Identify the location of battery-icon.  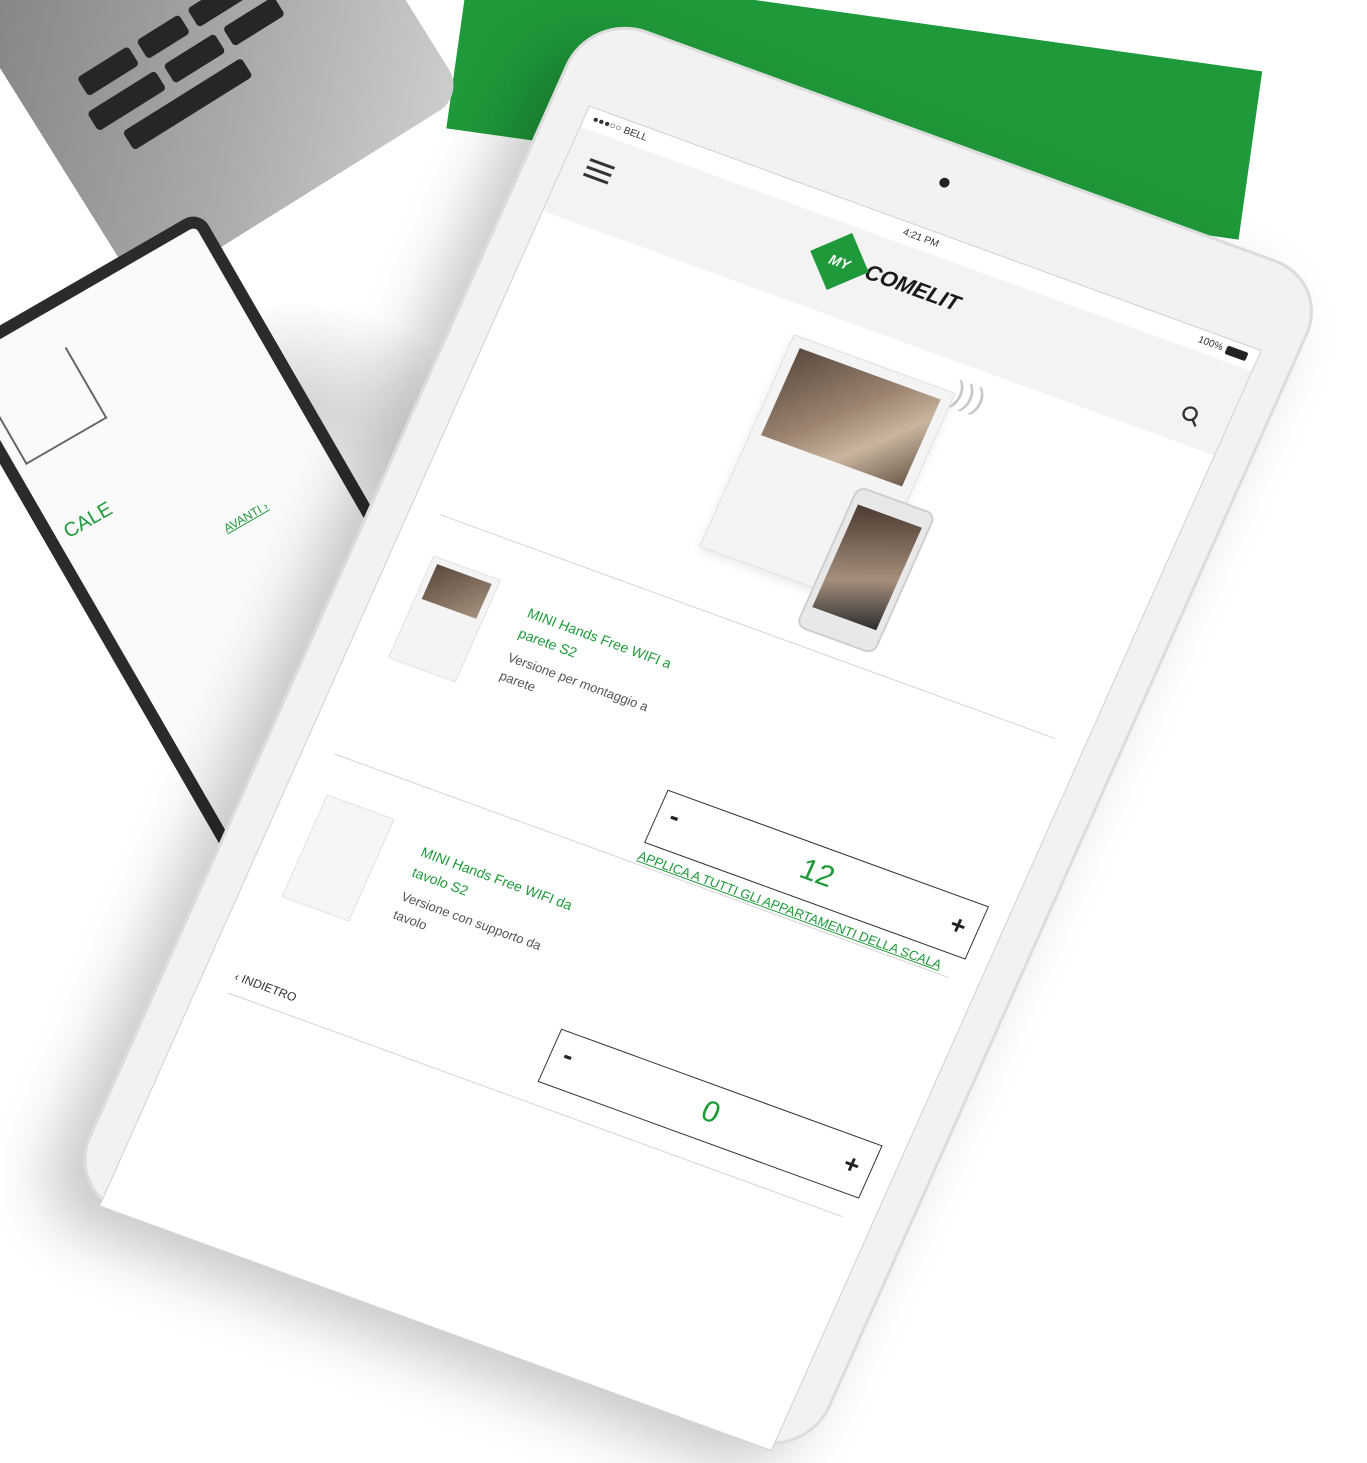
(1236, 353).